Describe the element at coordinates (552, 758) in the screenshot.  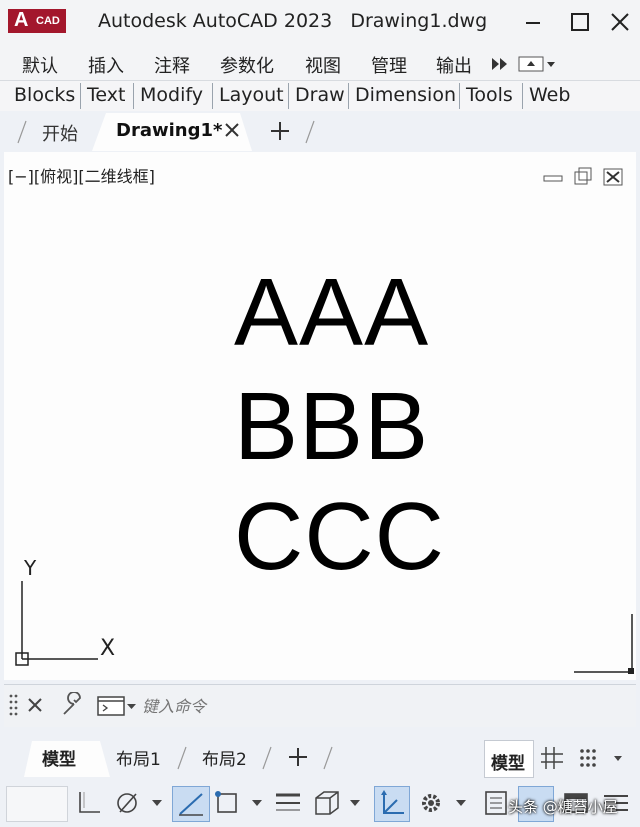
I see `grid-display-icon` at that location.